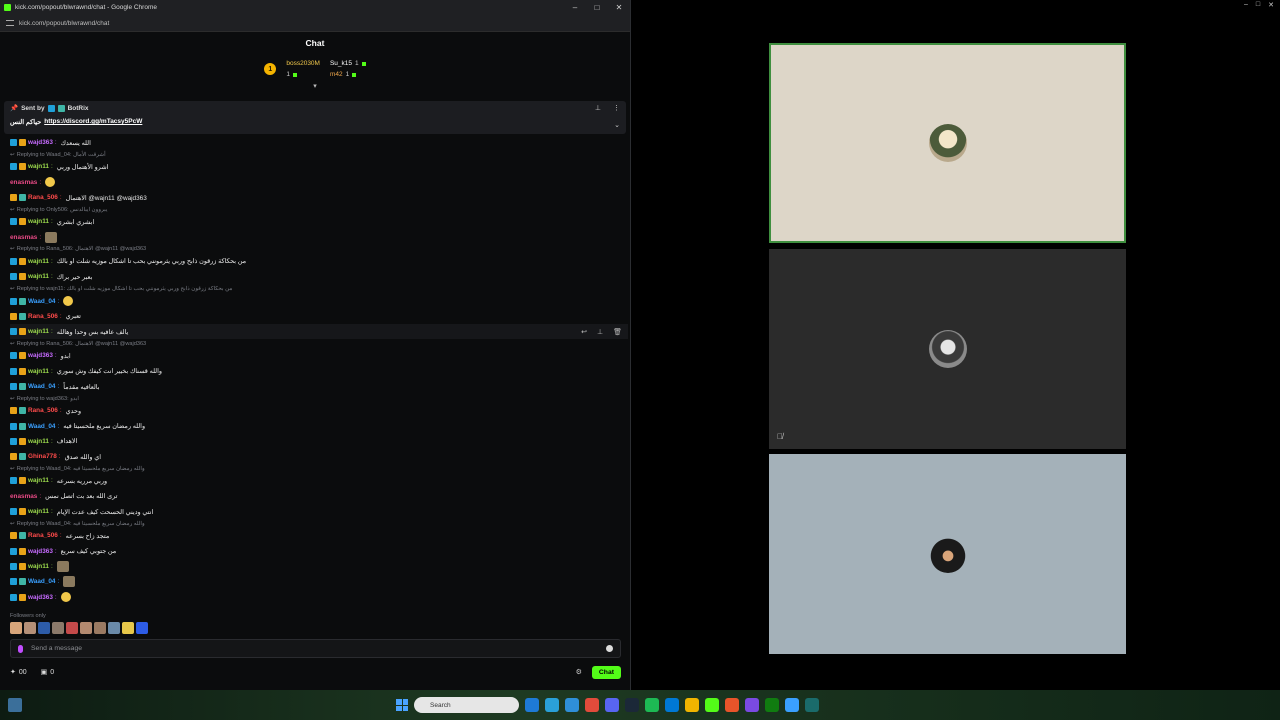 This screenshot has width=1280, height=720. I want to click on start-menu-icon, so click(402, 705).